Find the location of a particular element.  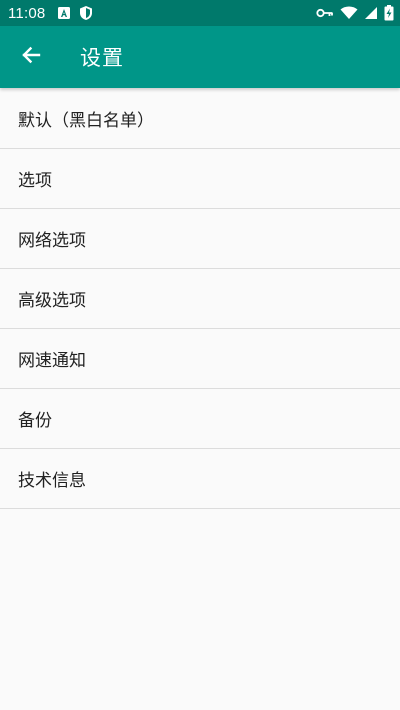

page-title: 设置 is located at coordinates (102, 58).